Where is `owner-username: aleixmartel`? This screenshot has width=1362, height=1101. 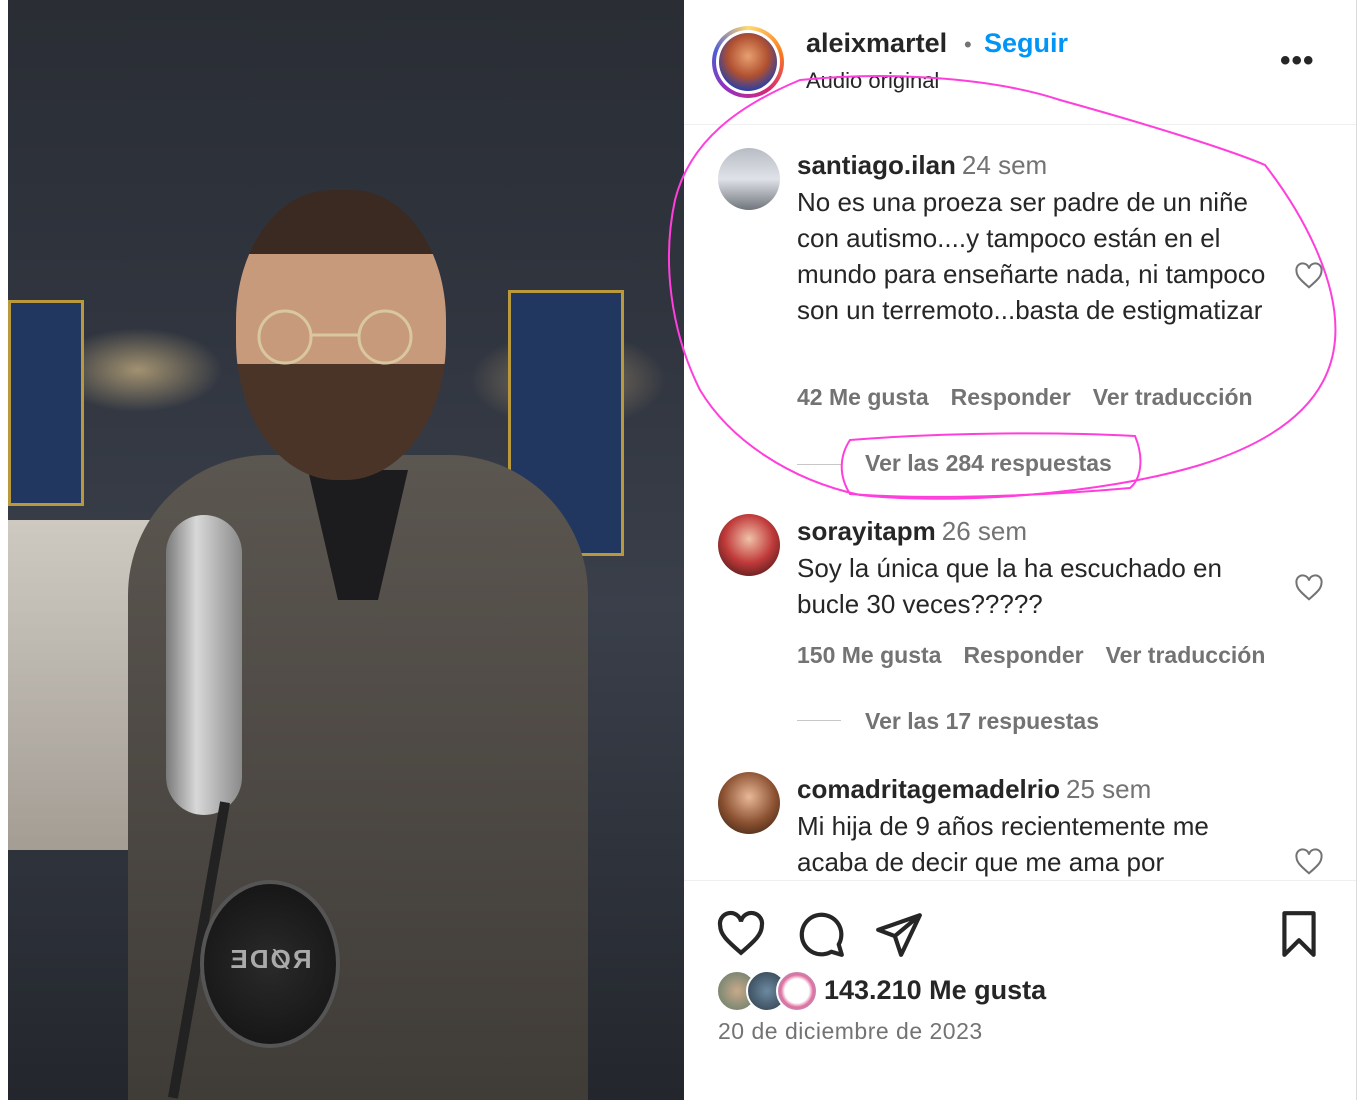 owner-username: aleixmartel is located at coordinates (876, 43).